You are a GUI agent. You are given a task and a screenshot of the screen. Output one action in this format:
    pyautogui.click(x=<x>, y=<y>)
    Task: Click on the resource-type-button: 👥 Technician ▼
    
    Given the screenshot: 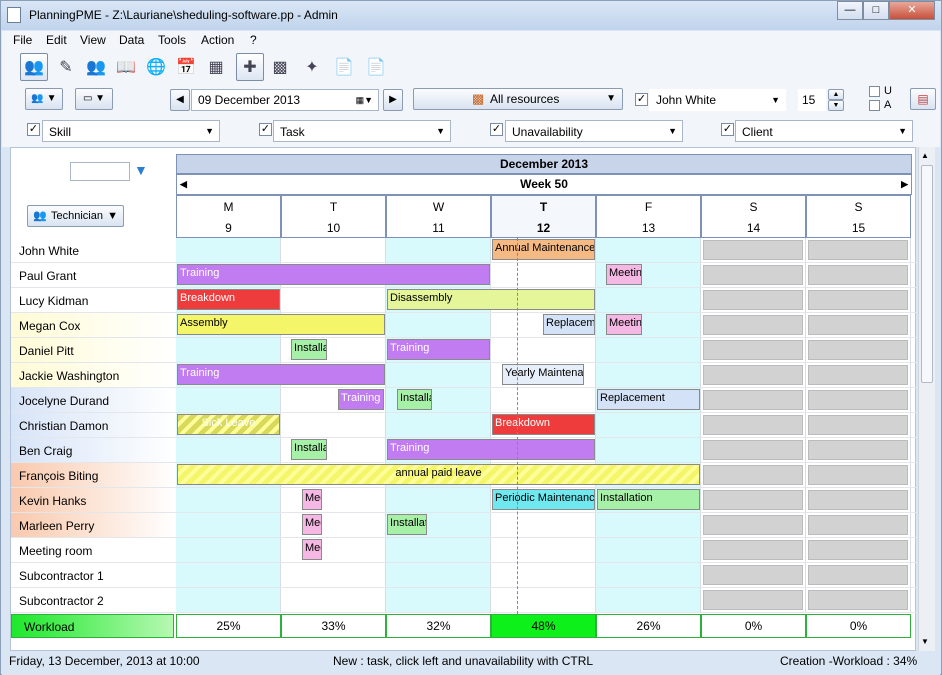 What is the action you would take?
    pyautogui.click(x=75, y=216)
    